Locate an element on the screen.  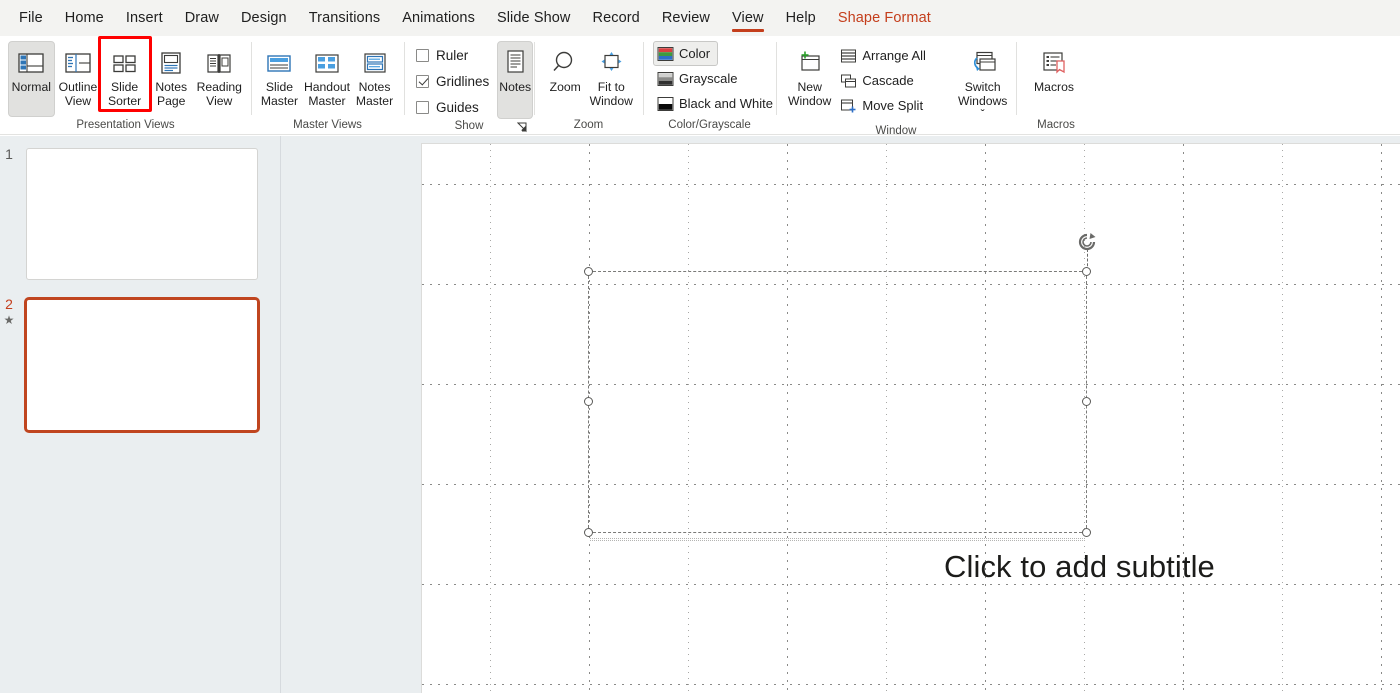
show-dialog-launcher-icon is located at coordinates (522, 127).